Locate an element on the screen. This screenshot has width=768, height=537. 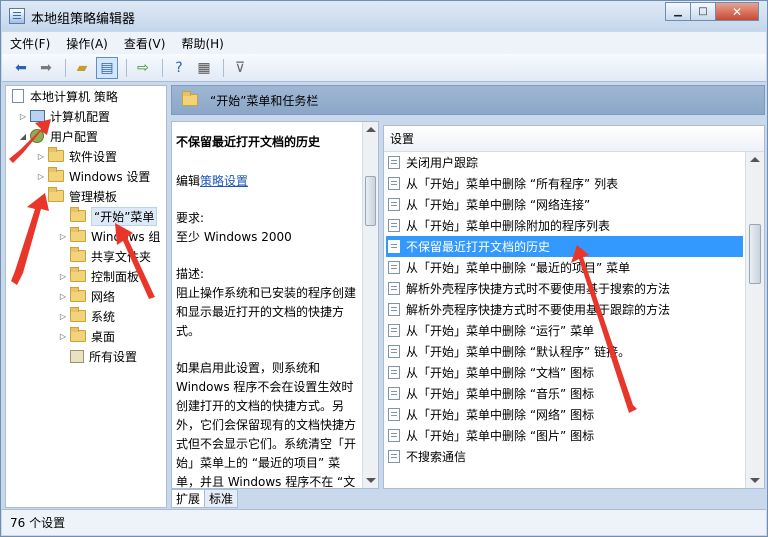
app-icon is located at coordinates (17, 16).